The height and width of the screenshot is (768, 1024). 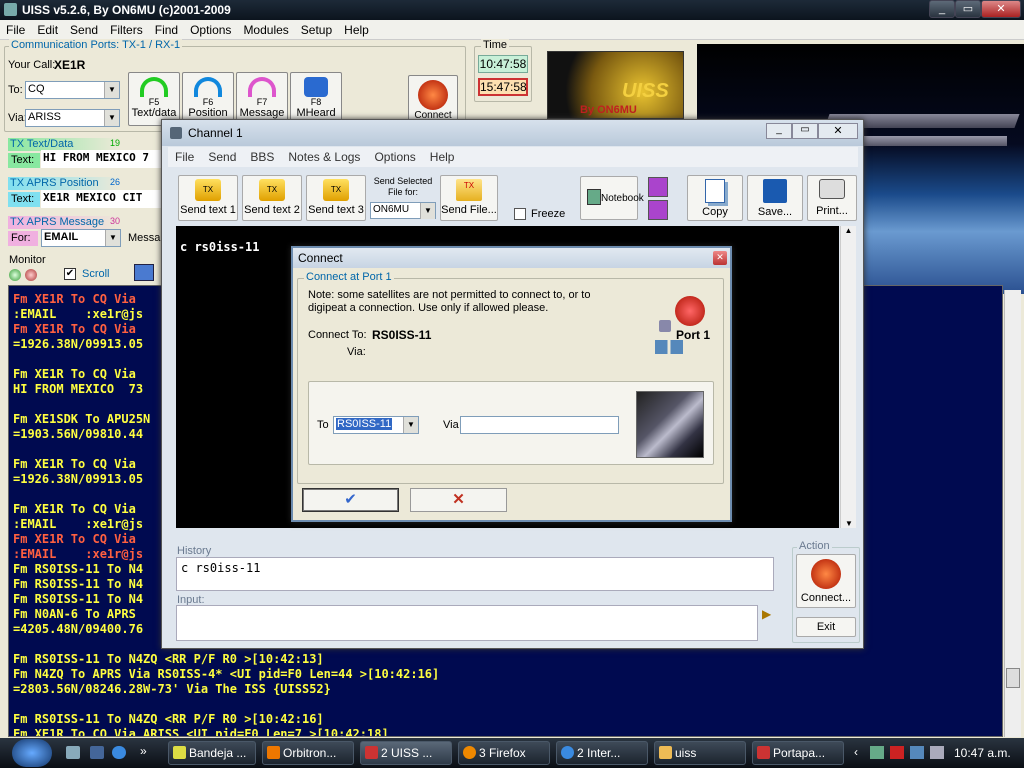 I want to click on tray-volume-icon, so click(x=937, y=752).